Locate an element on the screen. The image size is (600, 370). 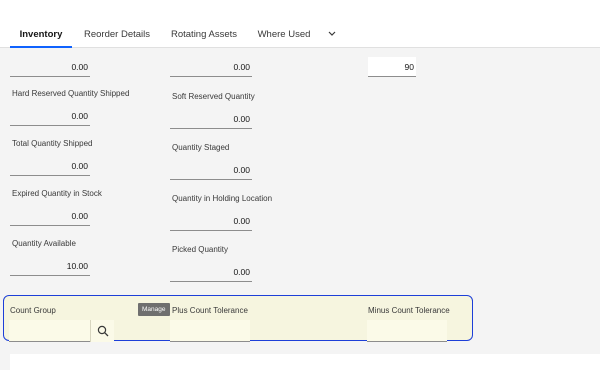
more-tabs-button is located at coordinates (332, 35).